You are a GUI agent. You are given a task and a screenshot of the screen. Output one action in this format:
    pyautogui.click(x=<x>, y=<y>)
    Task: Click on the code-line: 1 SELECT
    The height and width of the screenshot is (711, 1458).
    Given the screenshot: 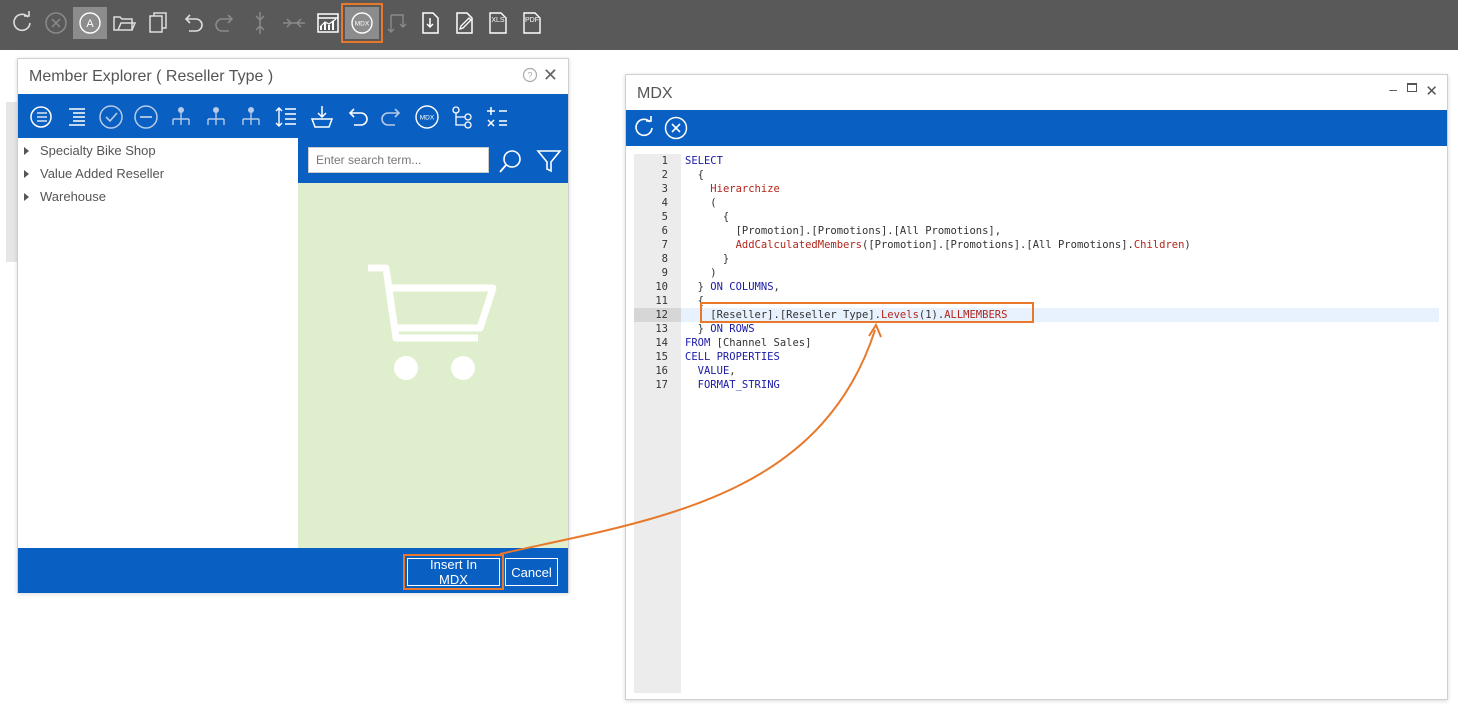 What is the action you would take?
    pyautogui.click(x=1036, y=161)
    